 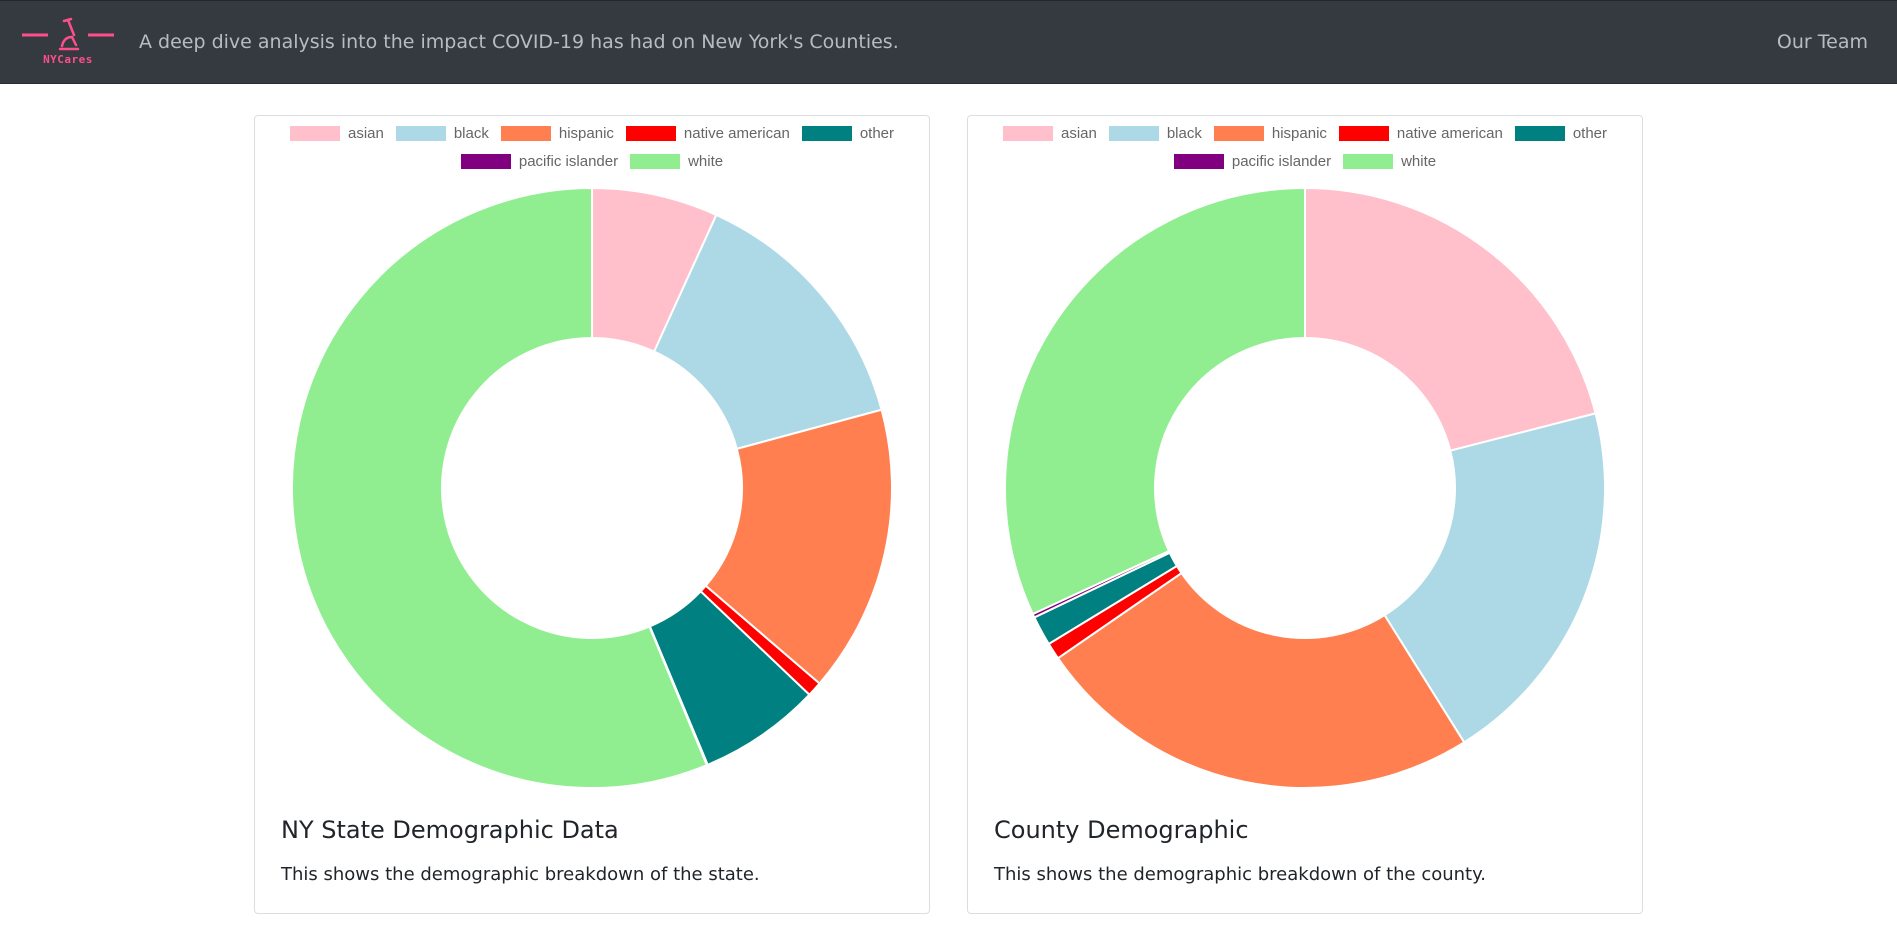 I want to click on card-title: County Demographic, so click(x=1121, y=830).